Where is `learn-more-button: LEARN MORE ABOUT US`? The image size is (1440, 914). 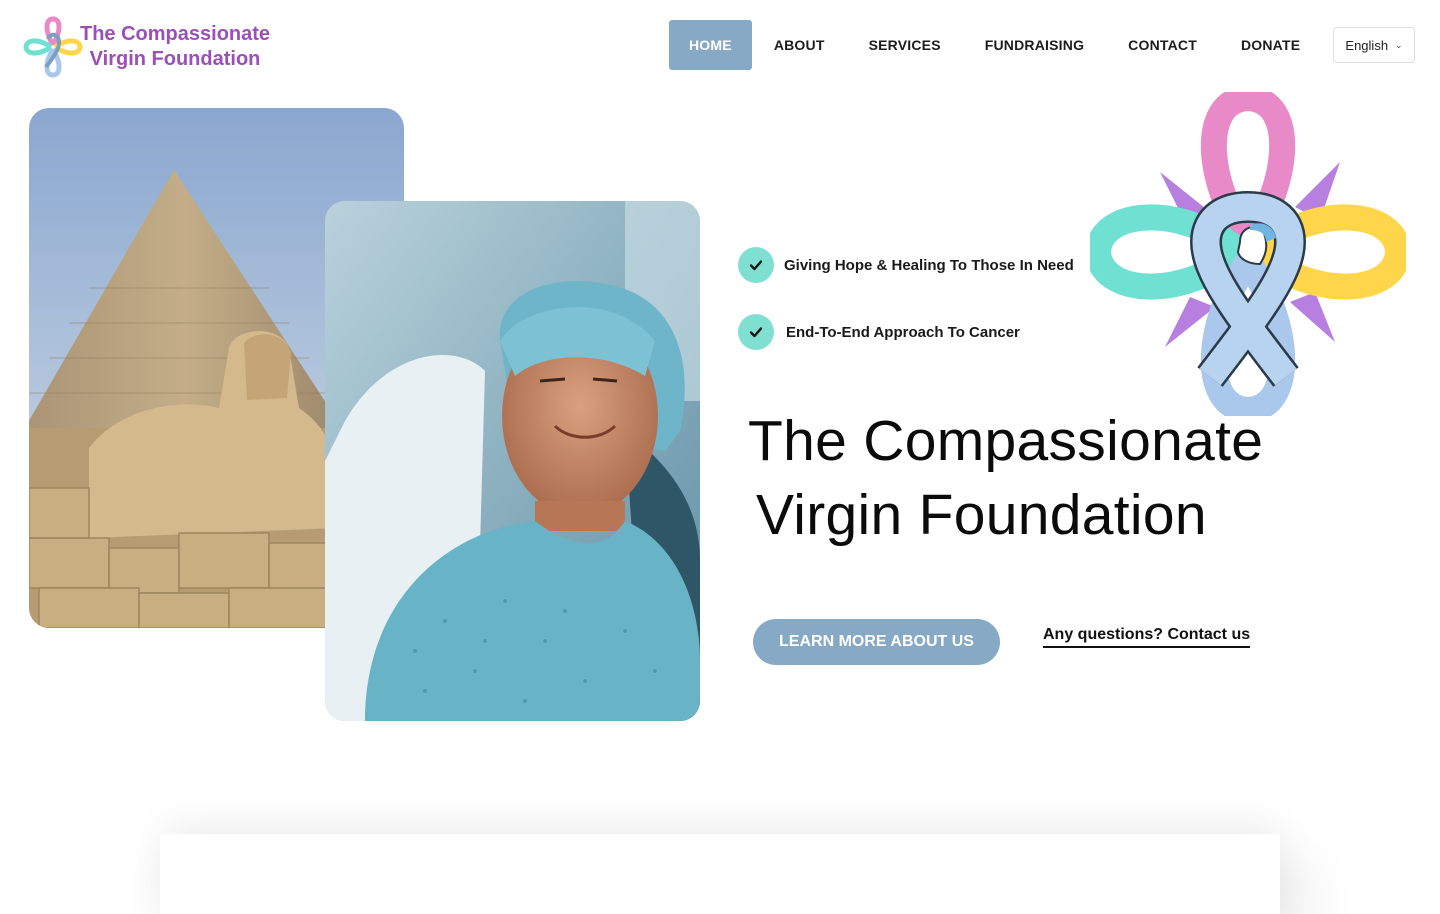 learn-more-button: LEARN MORE ABOUT US is located at coordinates (876, 642).